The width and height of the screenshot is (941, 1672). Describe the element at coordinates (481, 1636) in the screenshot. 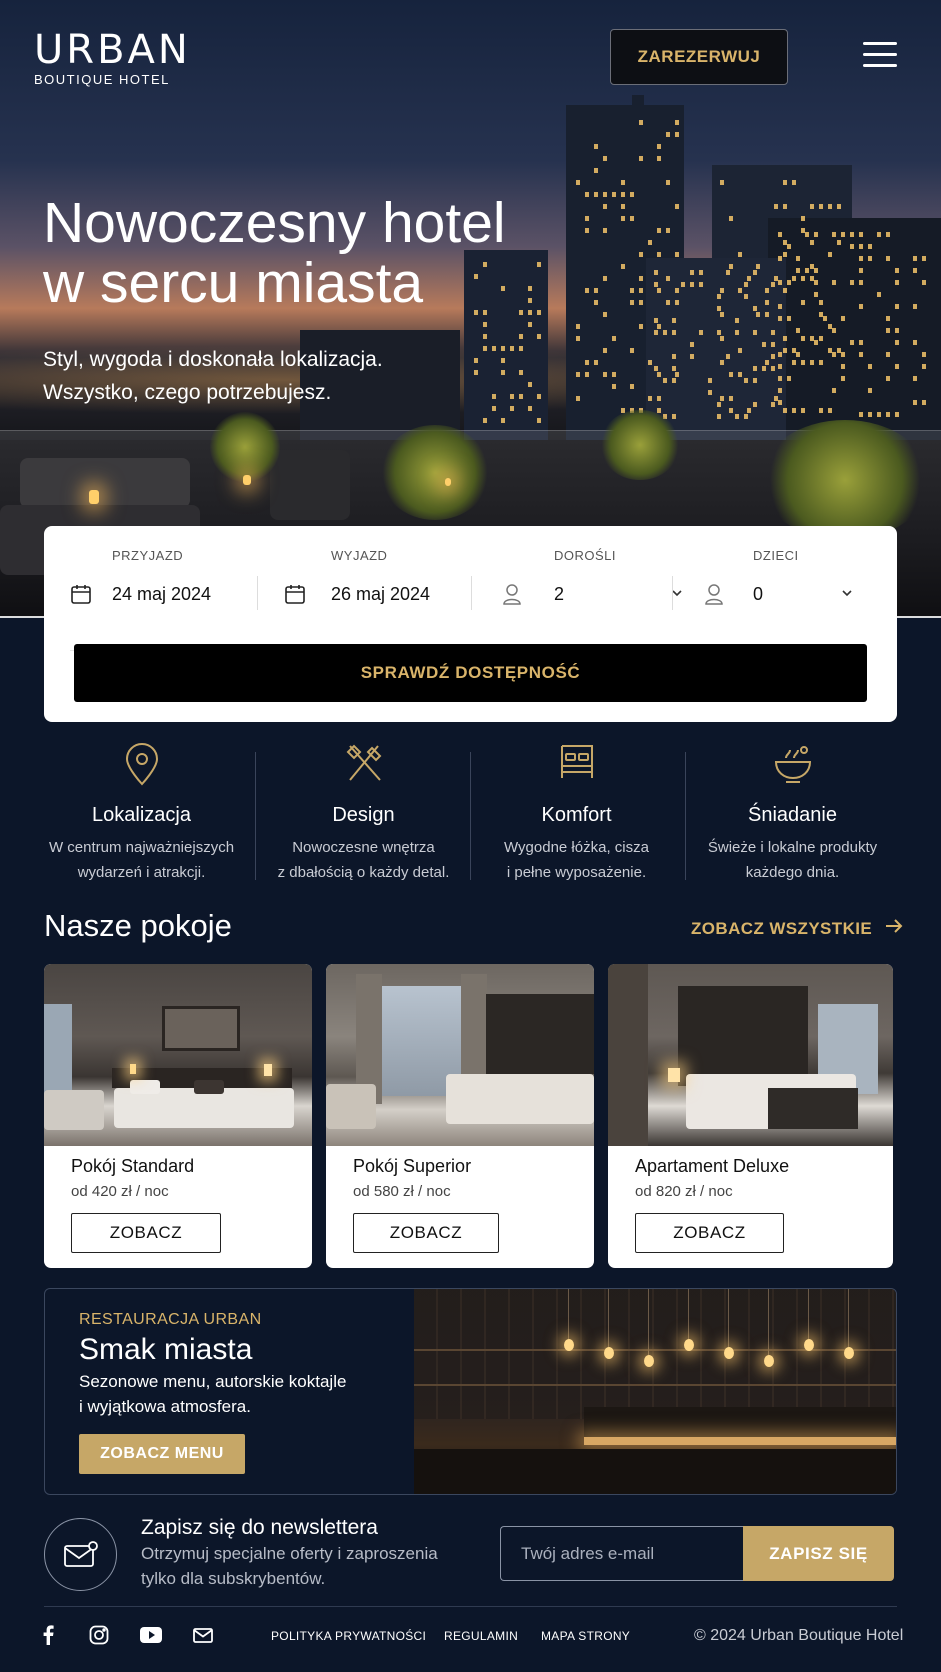

I see `footer-link-terms: REGULAMIN` at that location.